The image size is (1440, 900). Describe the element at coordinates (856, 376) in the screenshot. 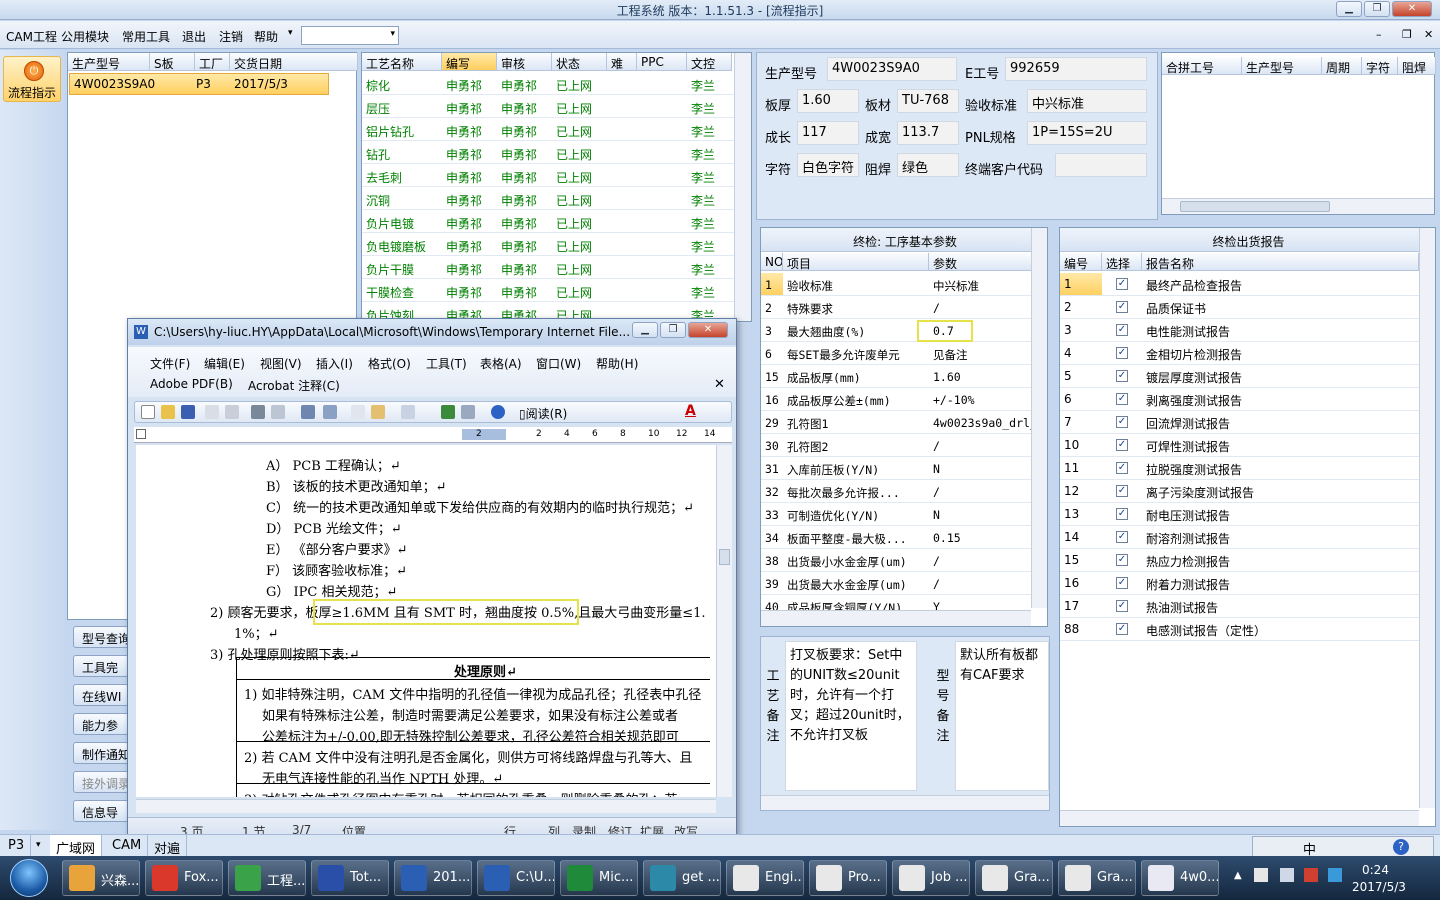

I see `table-cell: 成品板厚(mm)` at that location.